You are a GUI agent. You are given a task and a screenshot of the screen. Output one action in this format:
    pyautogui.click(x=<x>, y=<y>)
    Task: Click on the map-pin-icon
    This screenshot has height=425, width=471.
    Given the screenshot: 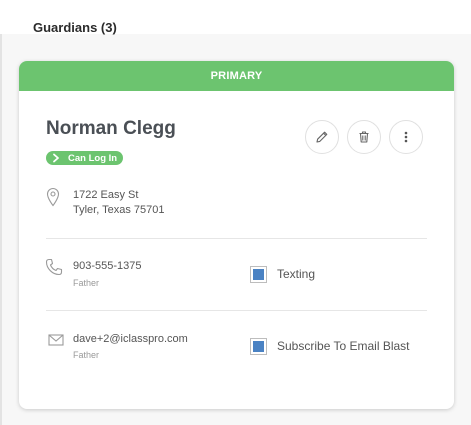 What is the action you would take?
    pyautogui.click(x=53, y=197)
    